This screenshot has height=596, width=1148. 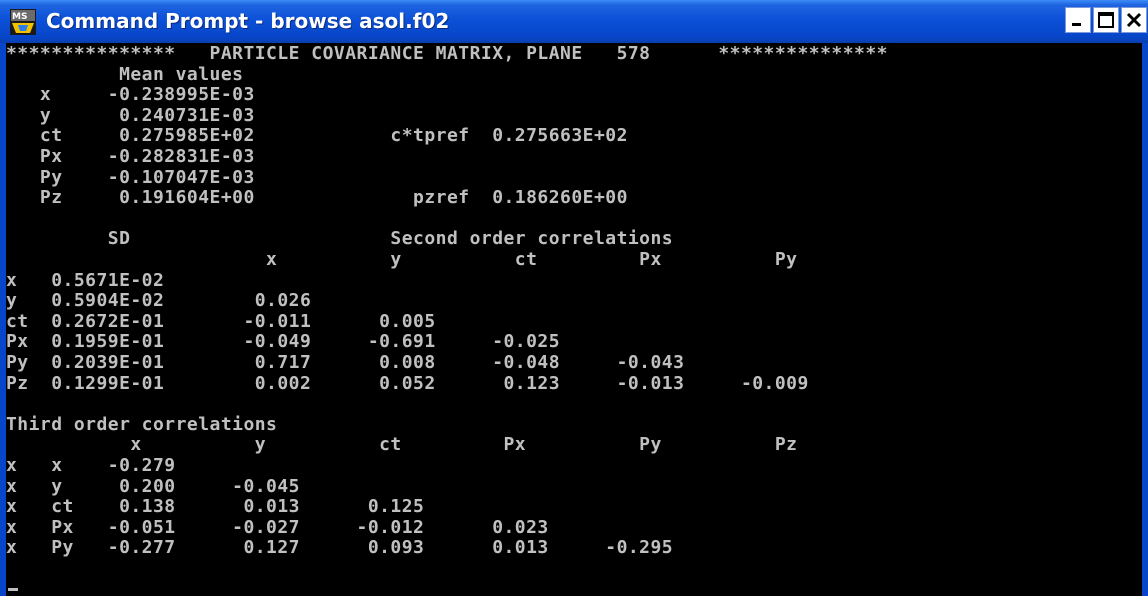 I want to click on console-line: Py -0.107047E-03, so click(x=130, y=177).